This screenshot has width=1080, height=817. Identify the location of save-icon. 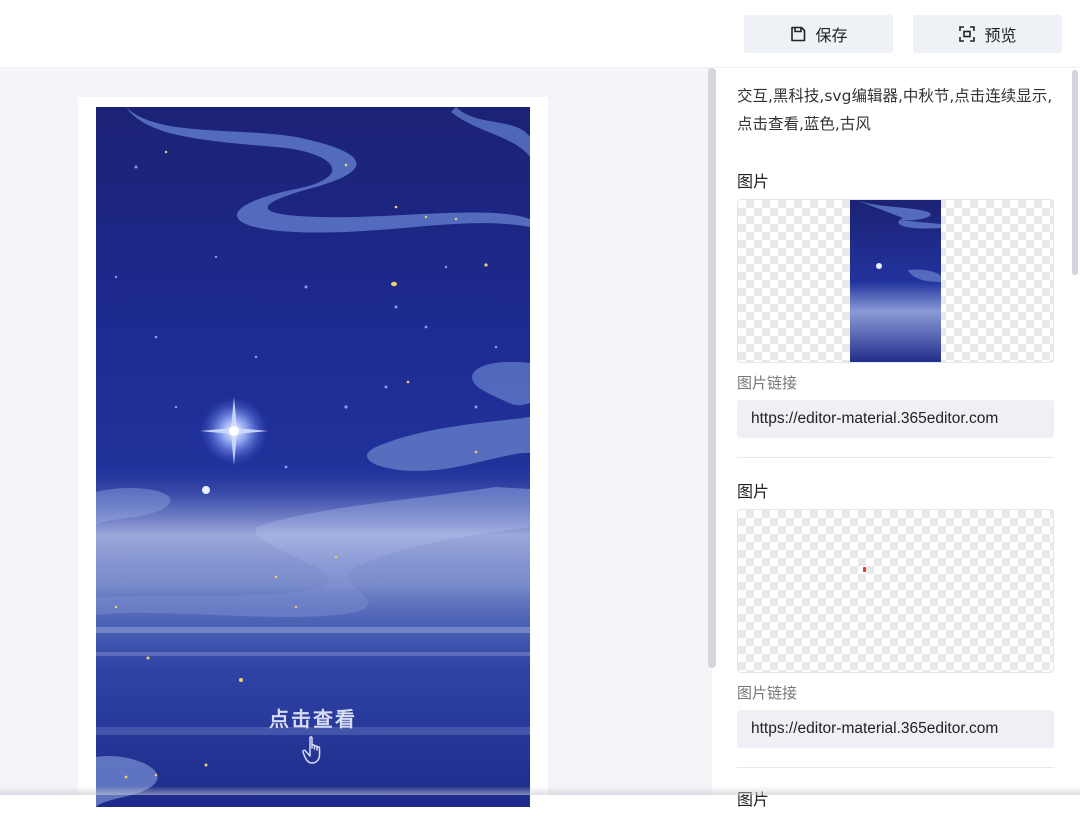
(798, 34).